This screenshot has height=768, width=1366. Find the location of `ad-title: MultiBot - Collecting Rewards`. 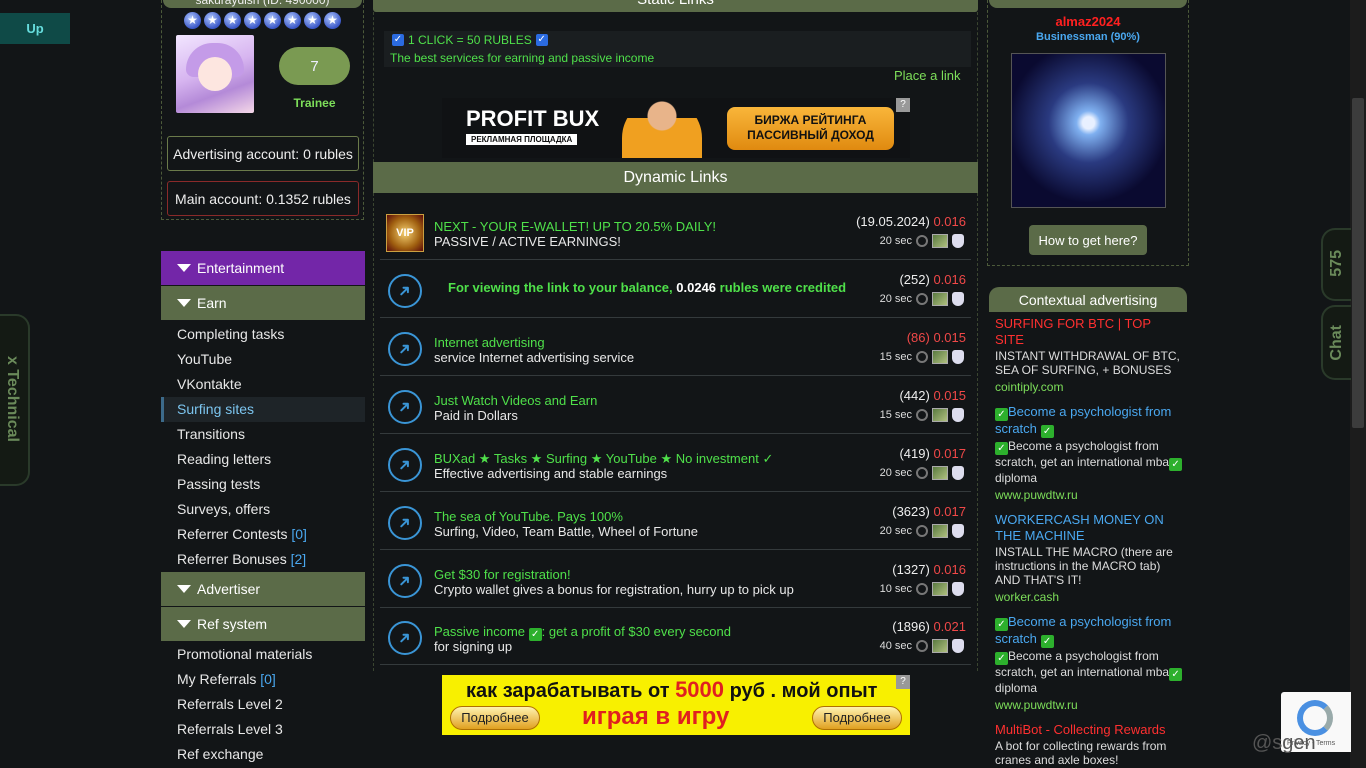

ad-title: MultiBot - Collecting Rewards is located at coordinates (1089, 730).